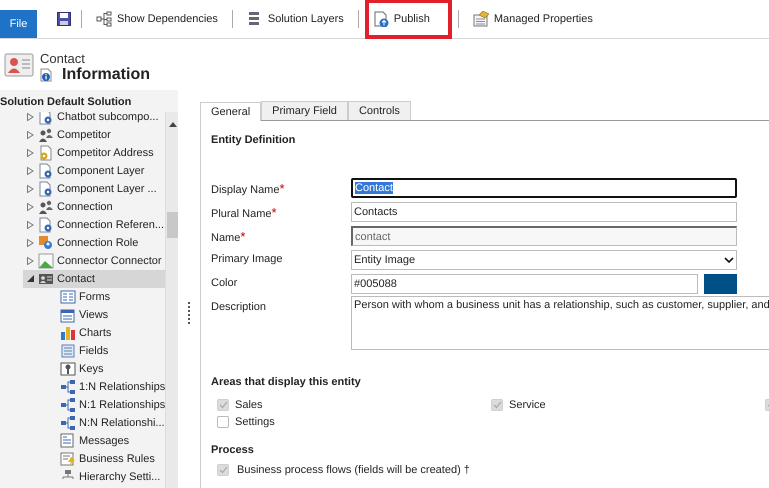  I want to click on tree-item: 1:N Relationships, so click(83, 387).